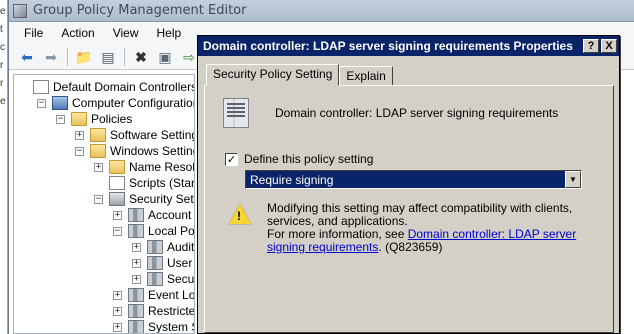  What do you see at coordinates (189, 57) in the screenshot?
I see `export-icon: ⇨` at bounding box center [189, 57].